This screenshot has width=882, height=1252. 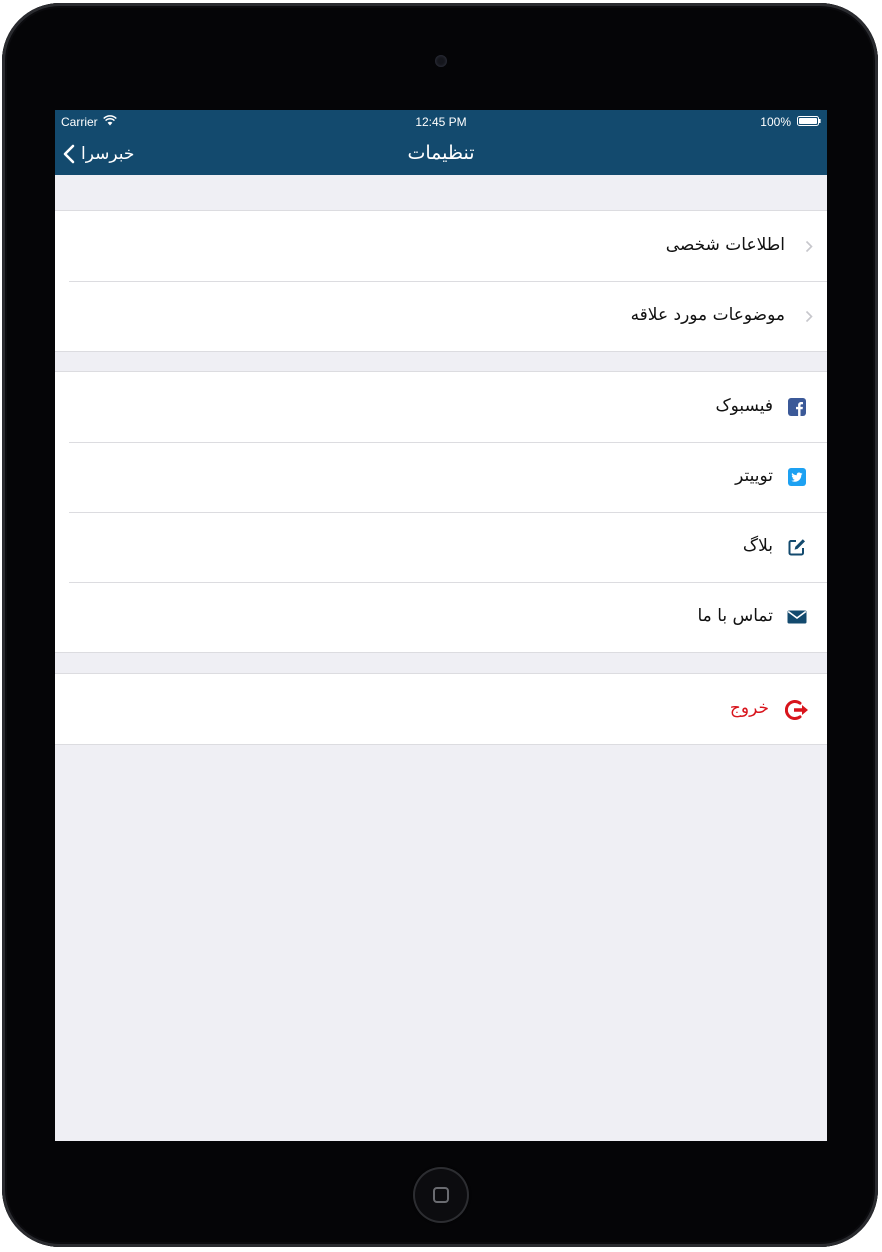 What do you see at coordinates (707, 315) in the screenshot?
I see `favorite-topics-label: موضوعات مورد علاقه` at bounding box center [707, 315].